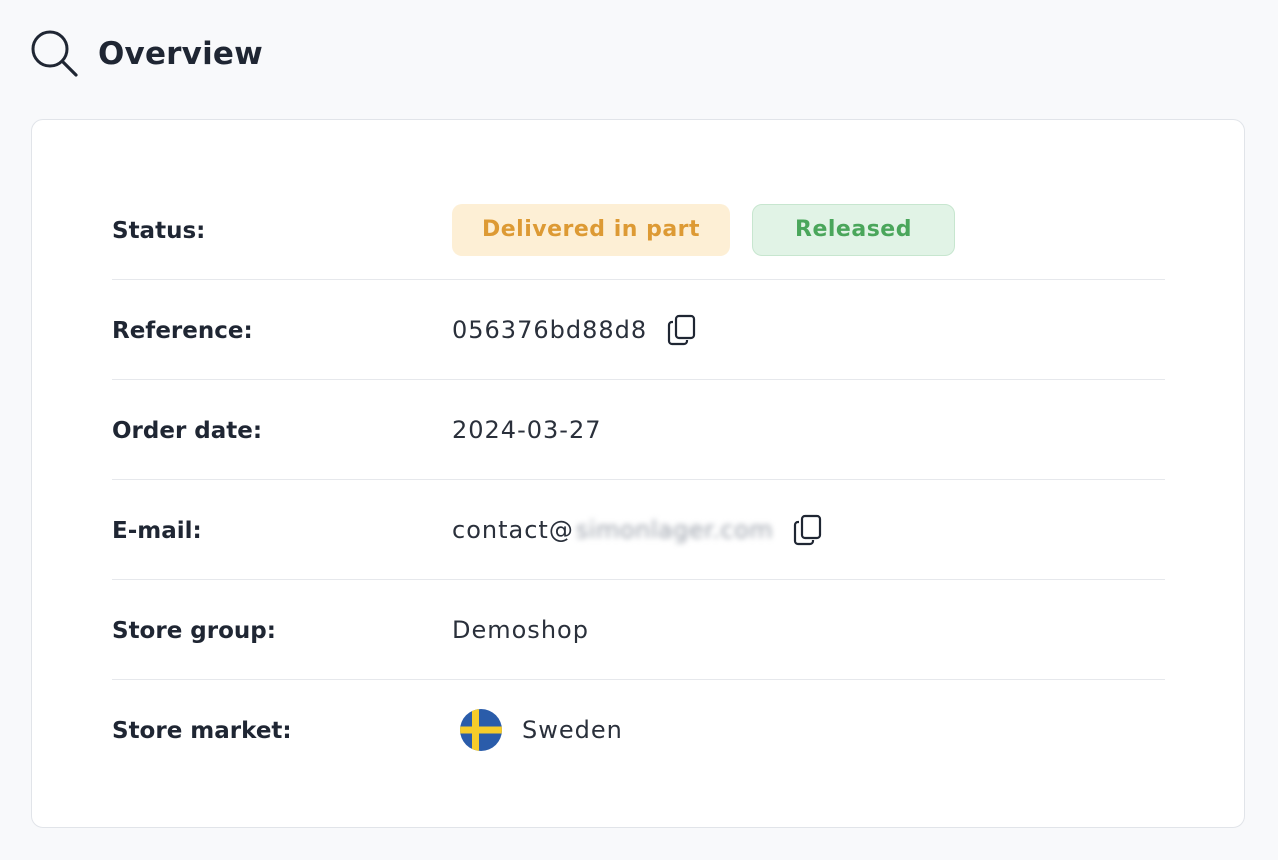 This screenshot has width=1278, height=860. Describe the element at coordinates (638, 730) in the screenshot. I see `store-market-row: Store market: Sweden` at that location.